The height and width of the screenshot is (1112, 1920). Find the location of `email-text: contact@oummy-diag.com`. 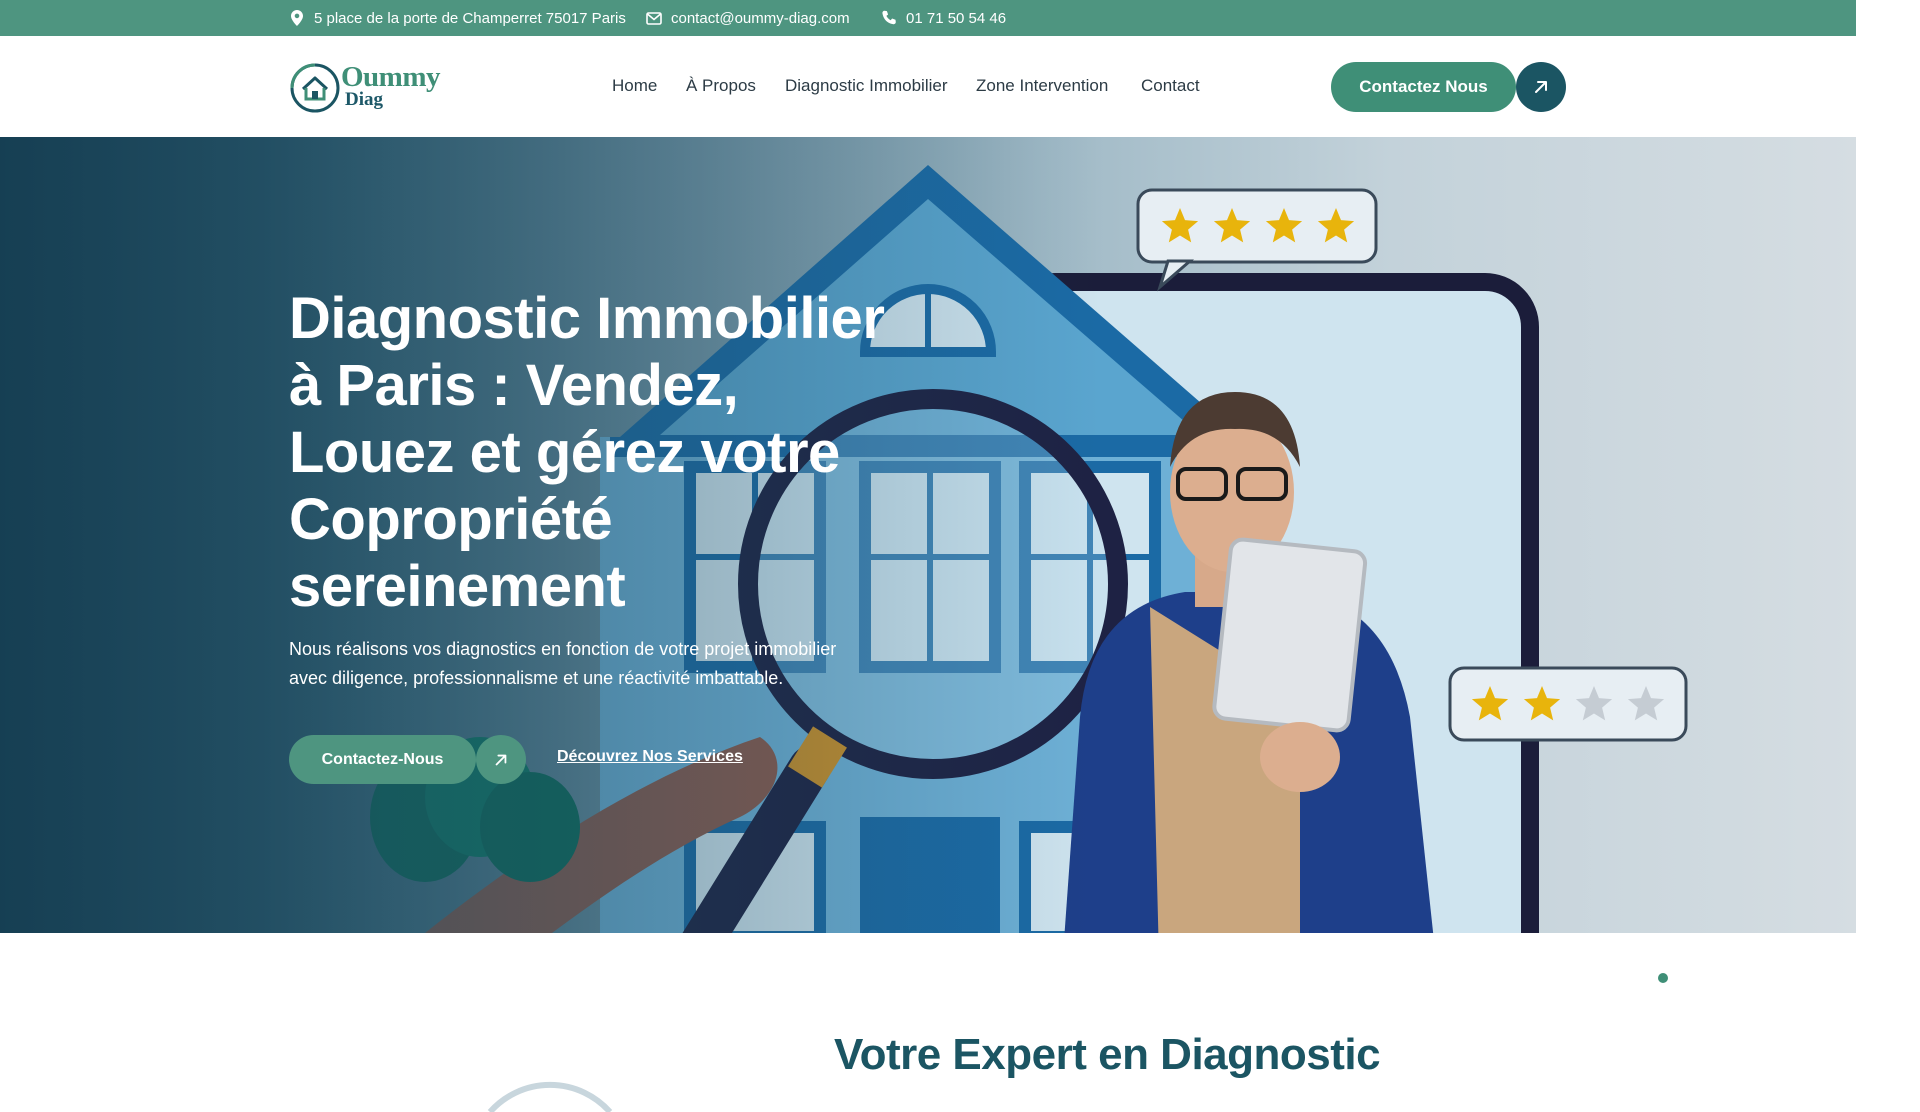

email-text: contact@oummy-diag.com is located at coordinates (760, 18).